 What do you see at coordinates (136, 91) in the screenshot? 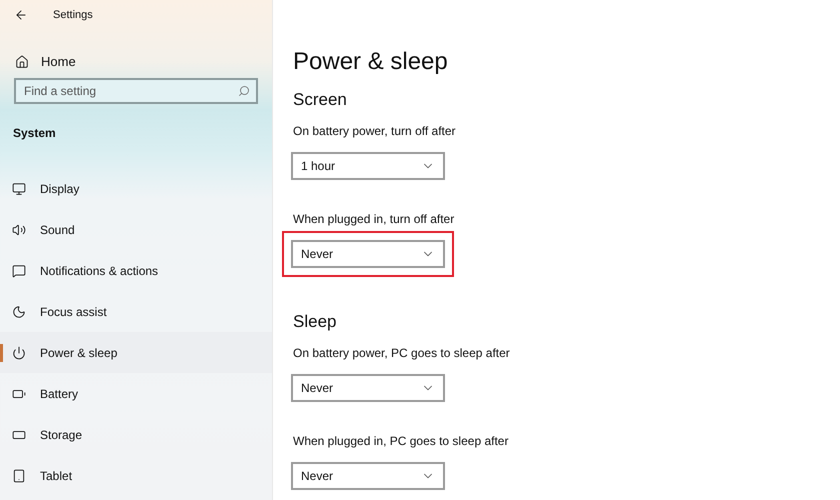
I see `search-field: Find a setting` at bounding box center [136, 91].